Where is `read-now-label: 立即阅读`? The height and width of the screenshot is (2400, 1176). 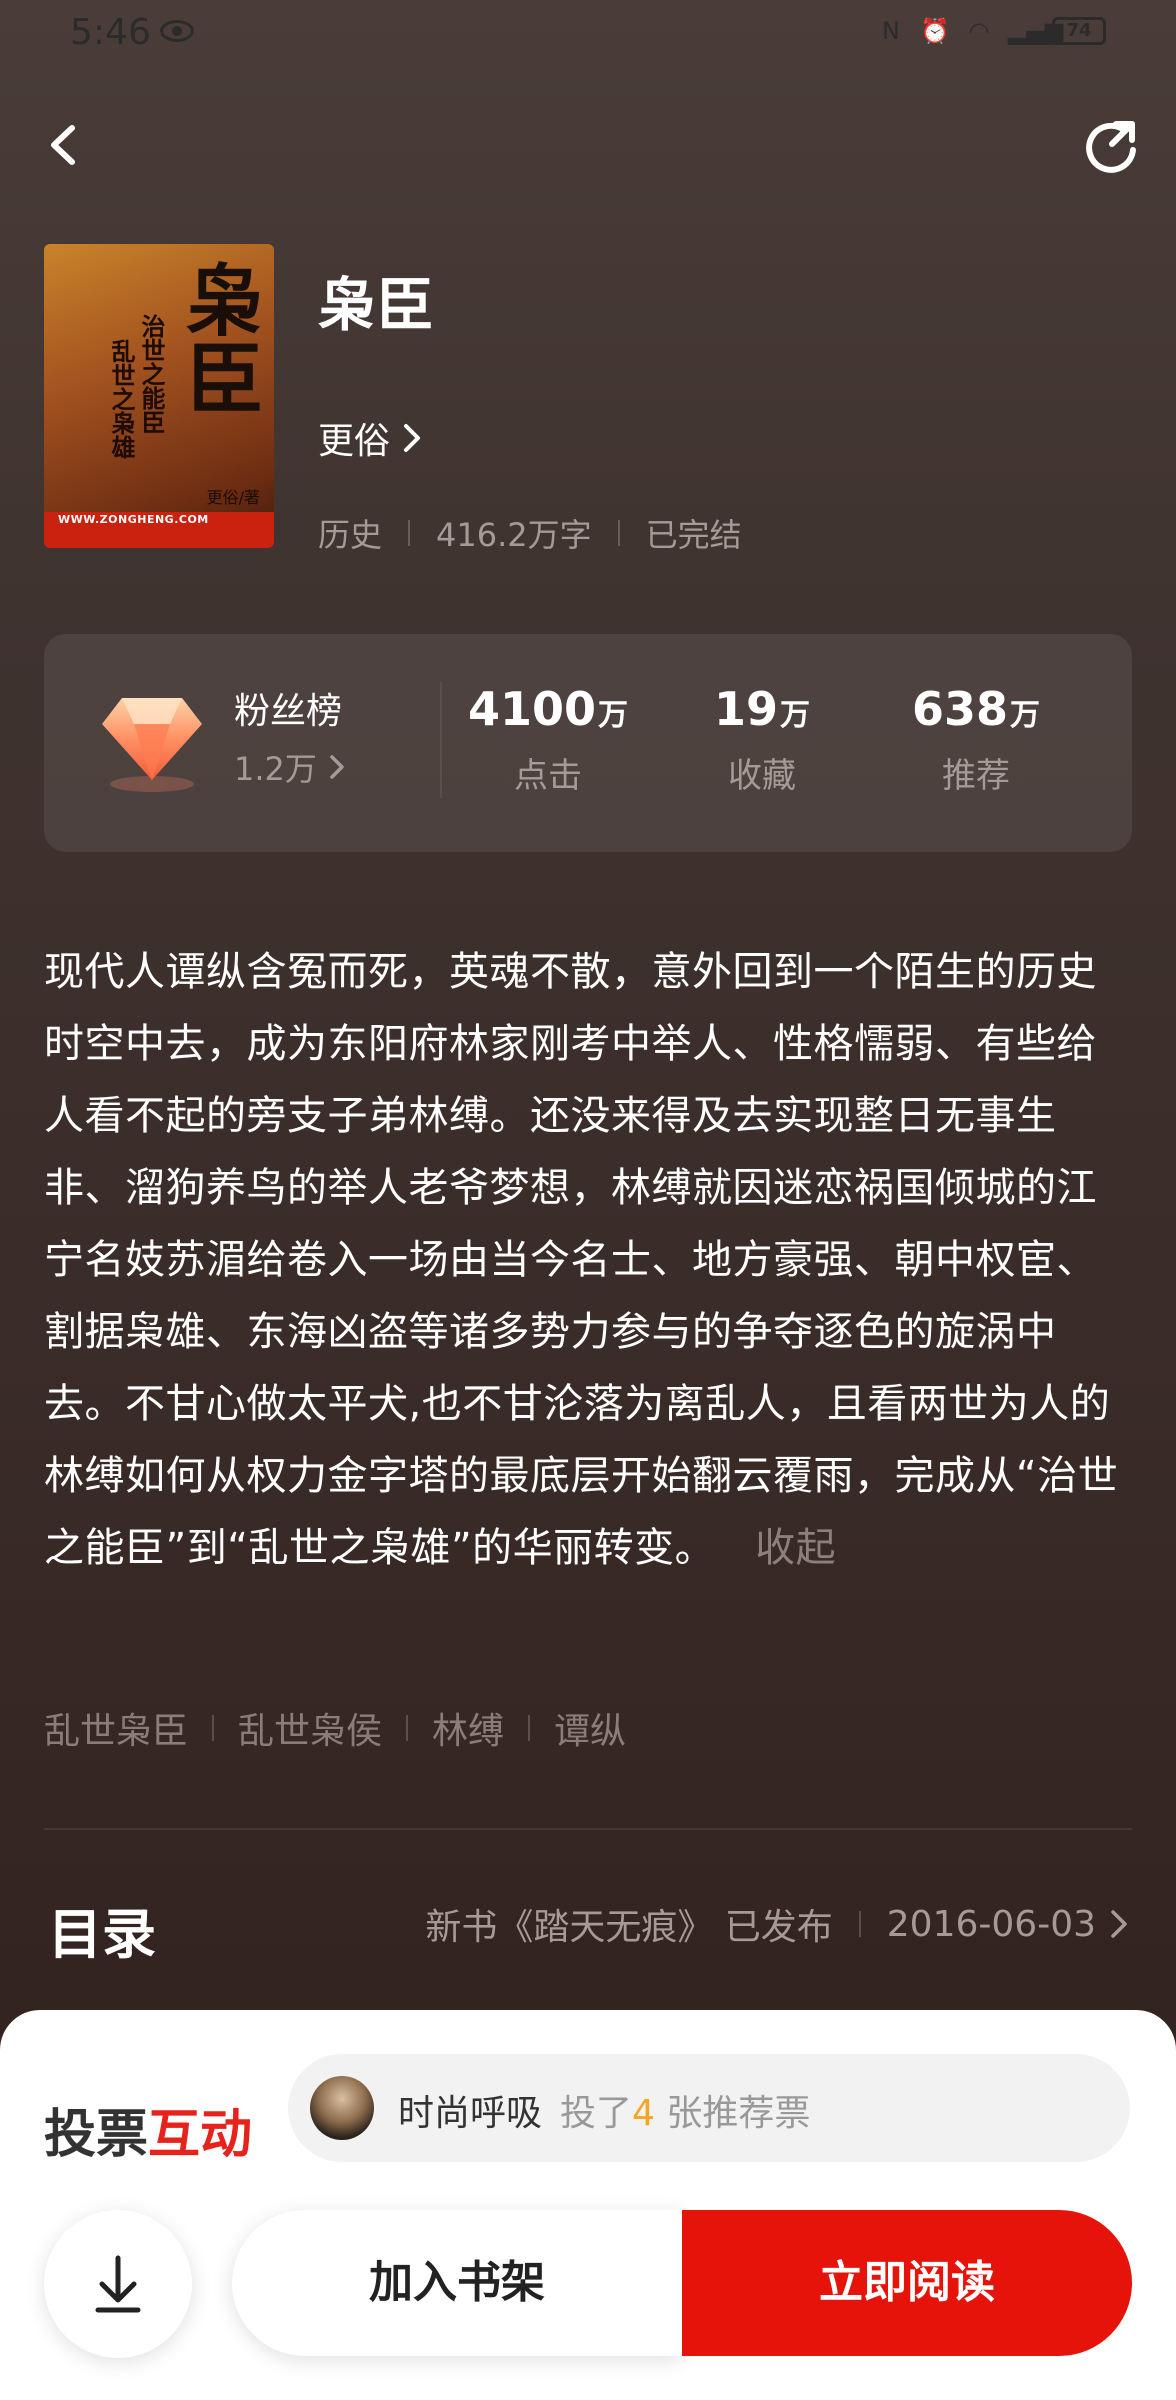
read-now-label: 立即阅读 is located at coordinates (907, 2282).